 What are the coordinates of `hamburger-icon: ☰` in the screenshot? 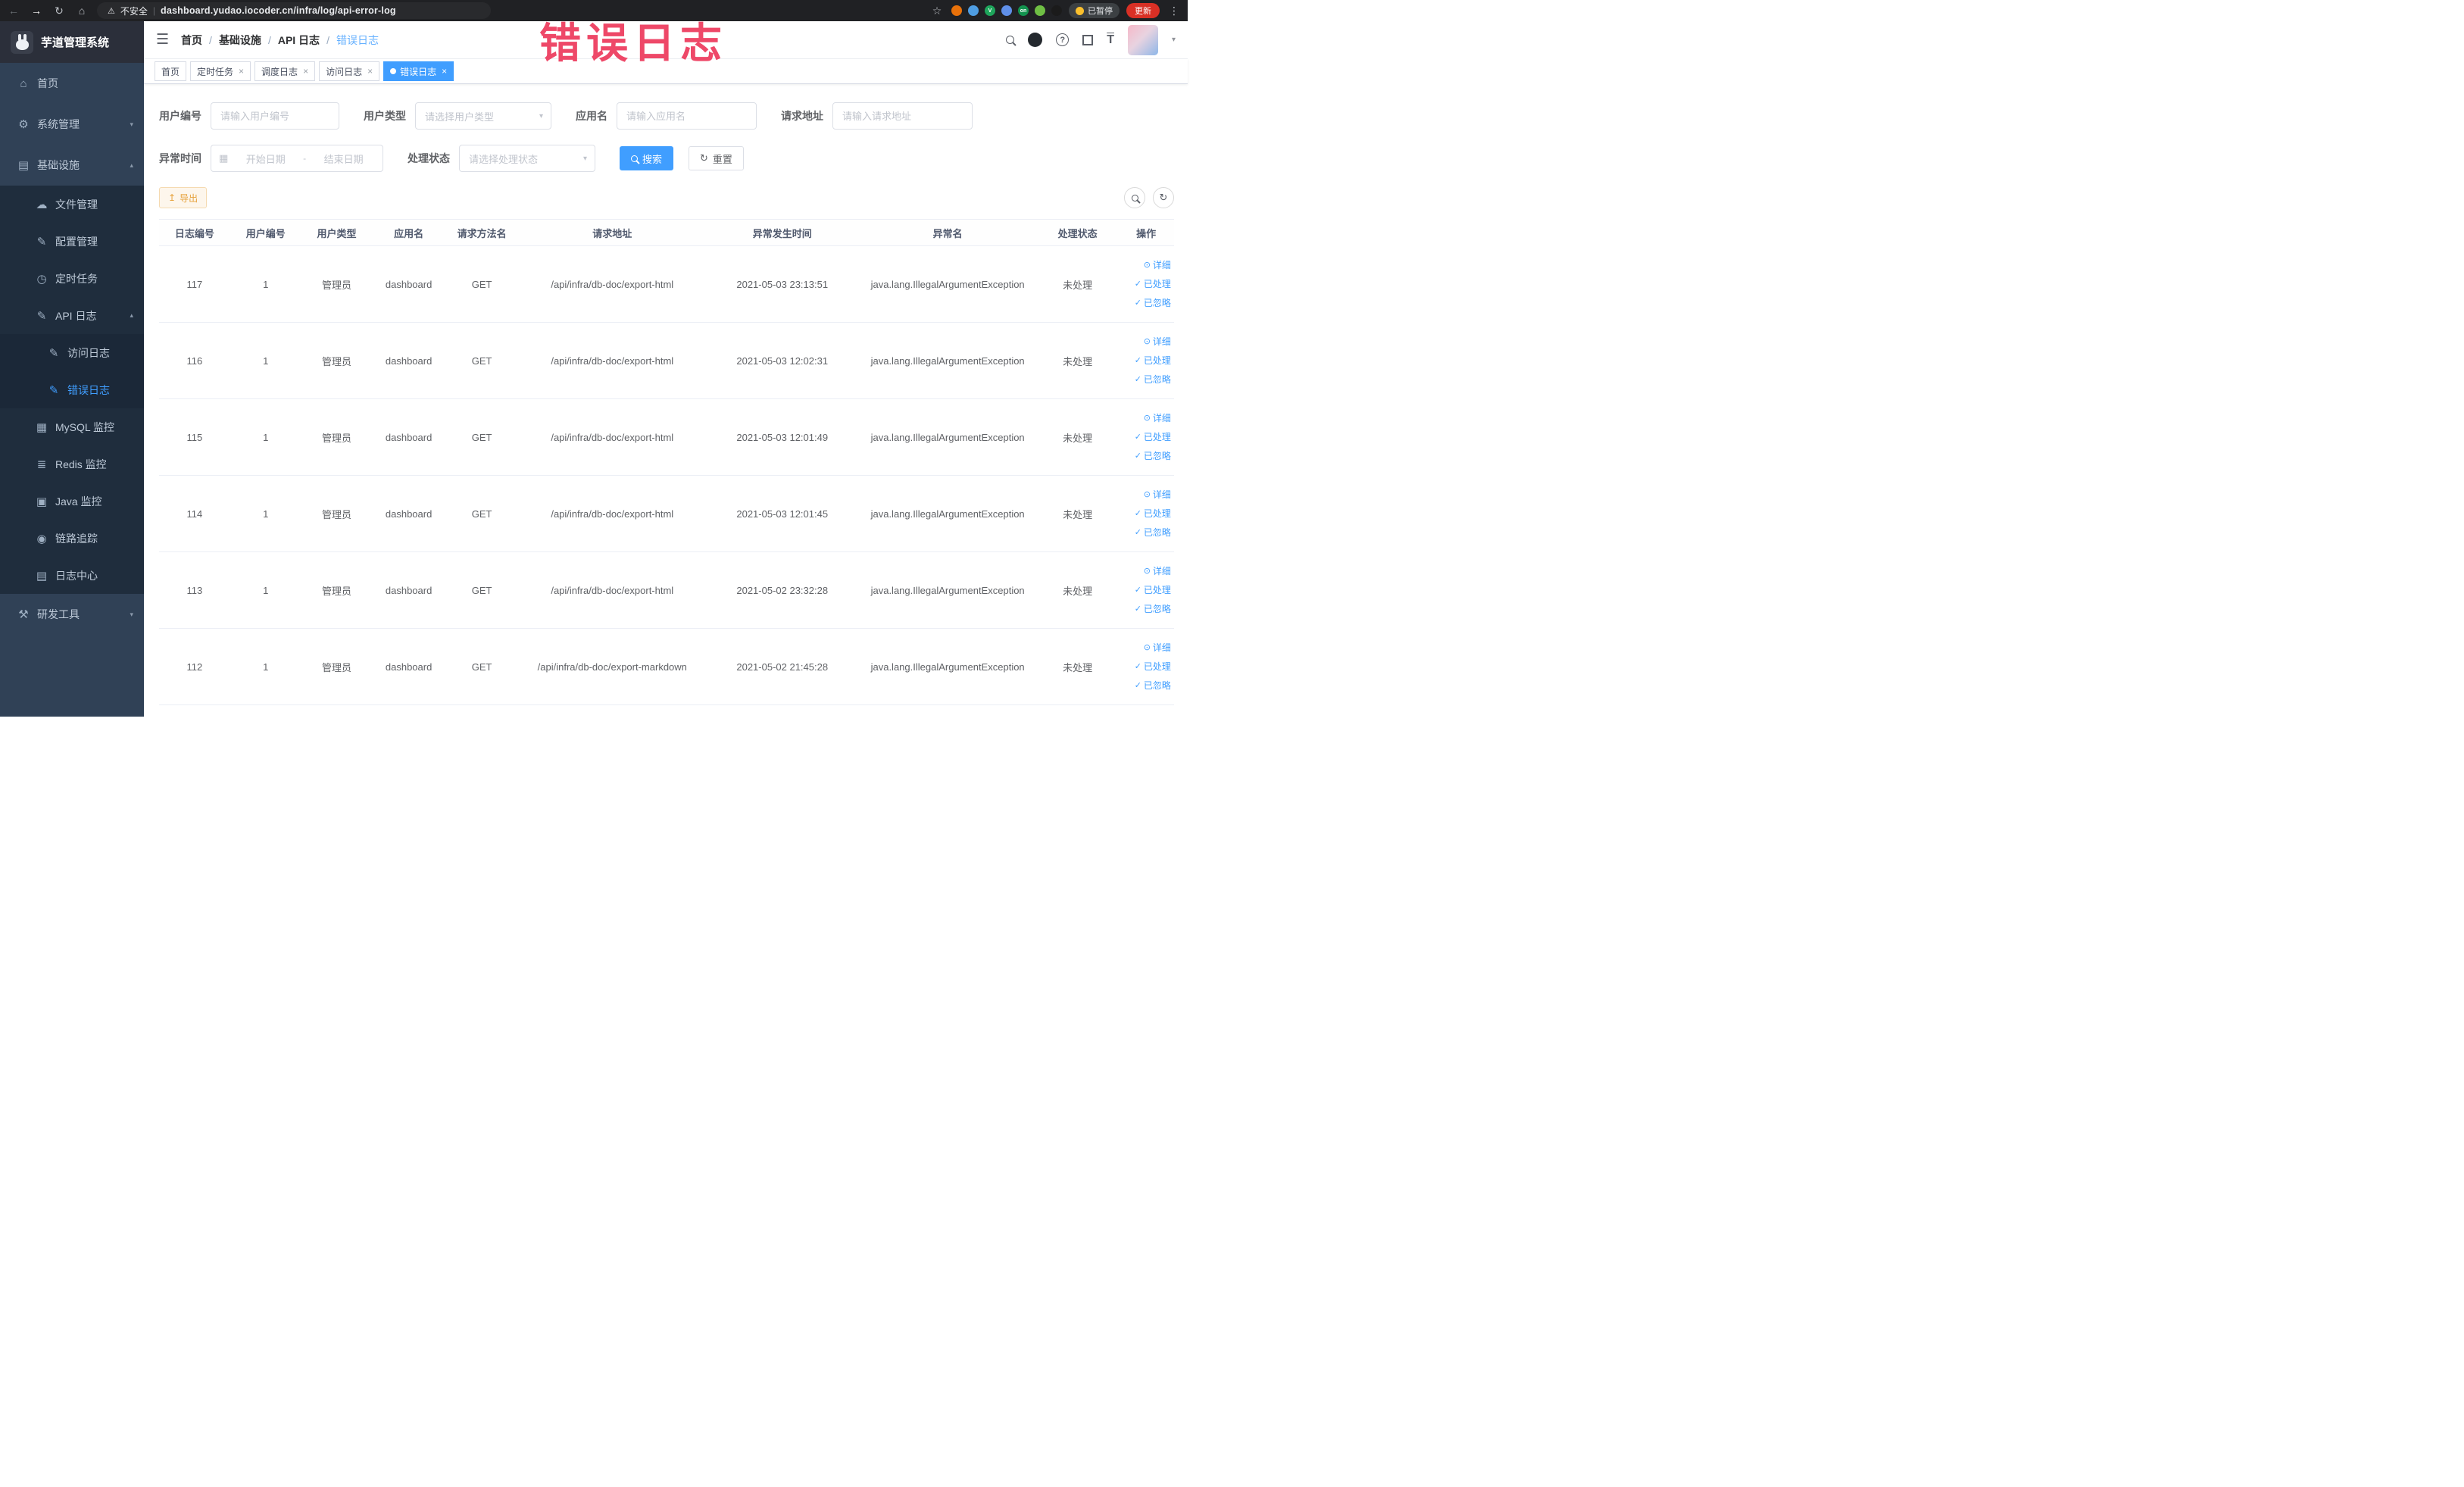 It's located at (162, 39).